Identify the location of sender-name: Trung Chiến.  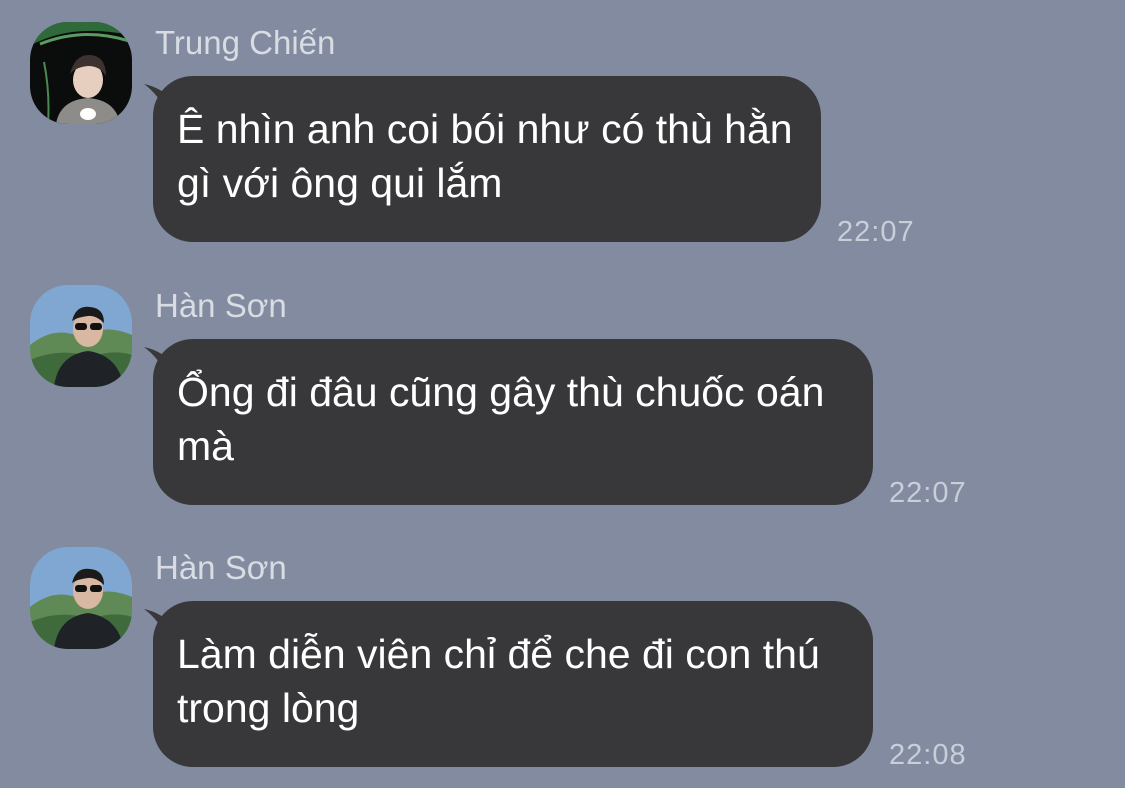
(245, 42).